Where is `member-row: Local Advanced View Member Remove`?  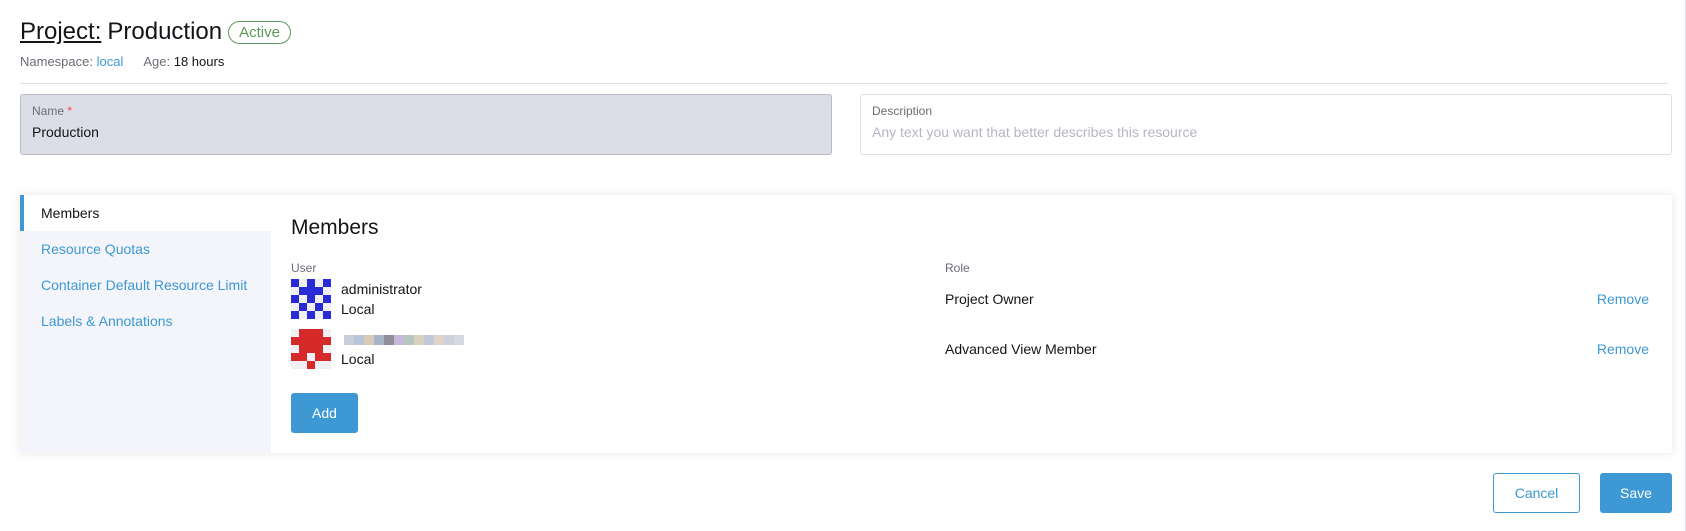 member-row: Local Advanced View Member Remove is located at coordinates (971, 351).